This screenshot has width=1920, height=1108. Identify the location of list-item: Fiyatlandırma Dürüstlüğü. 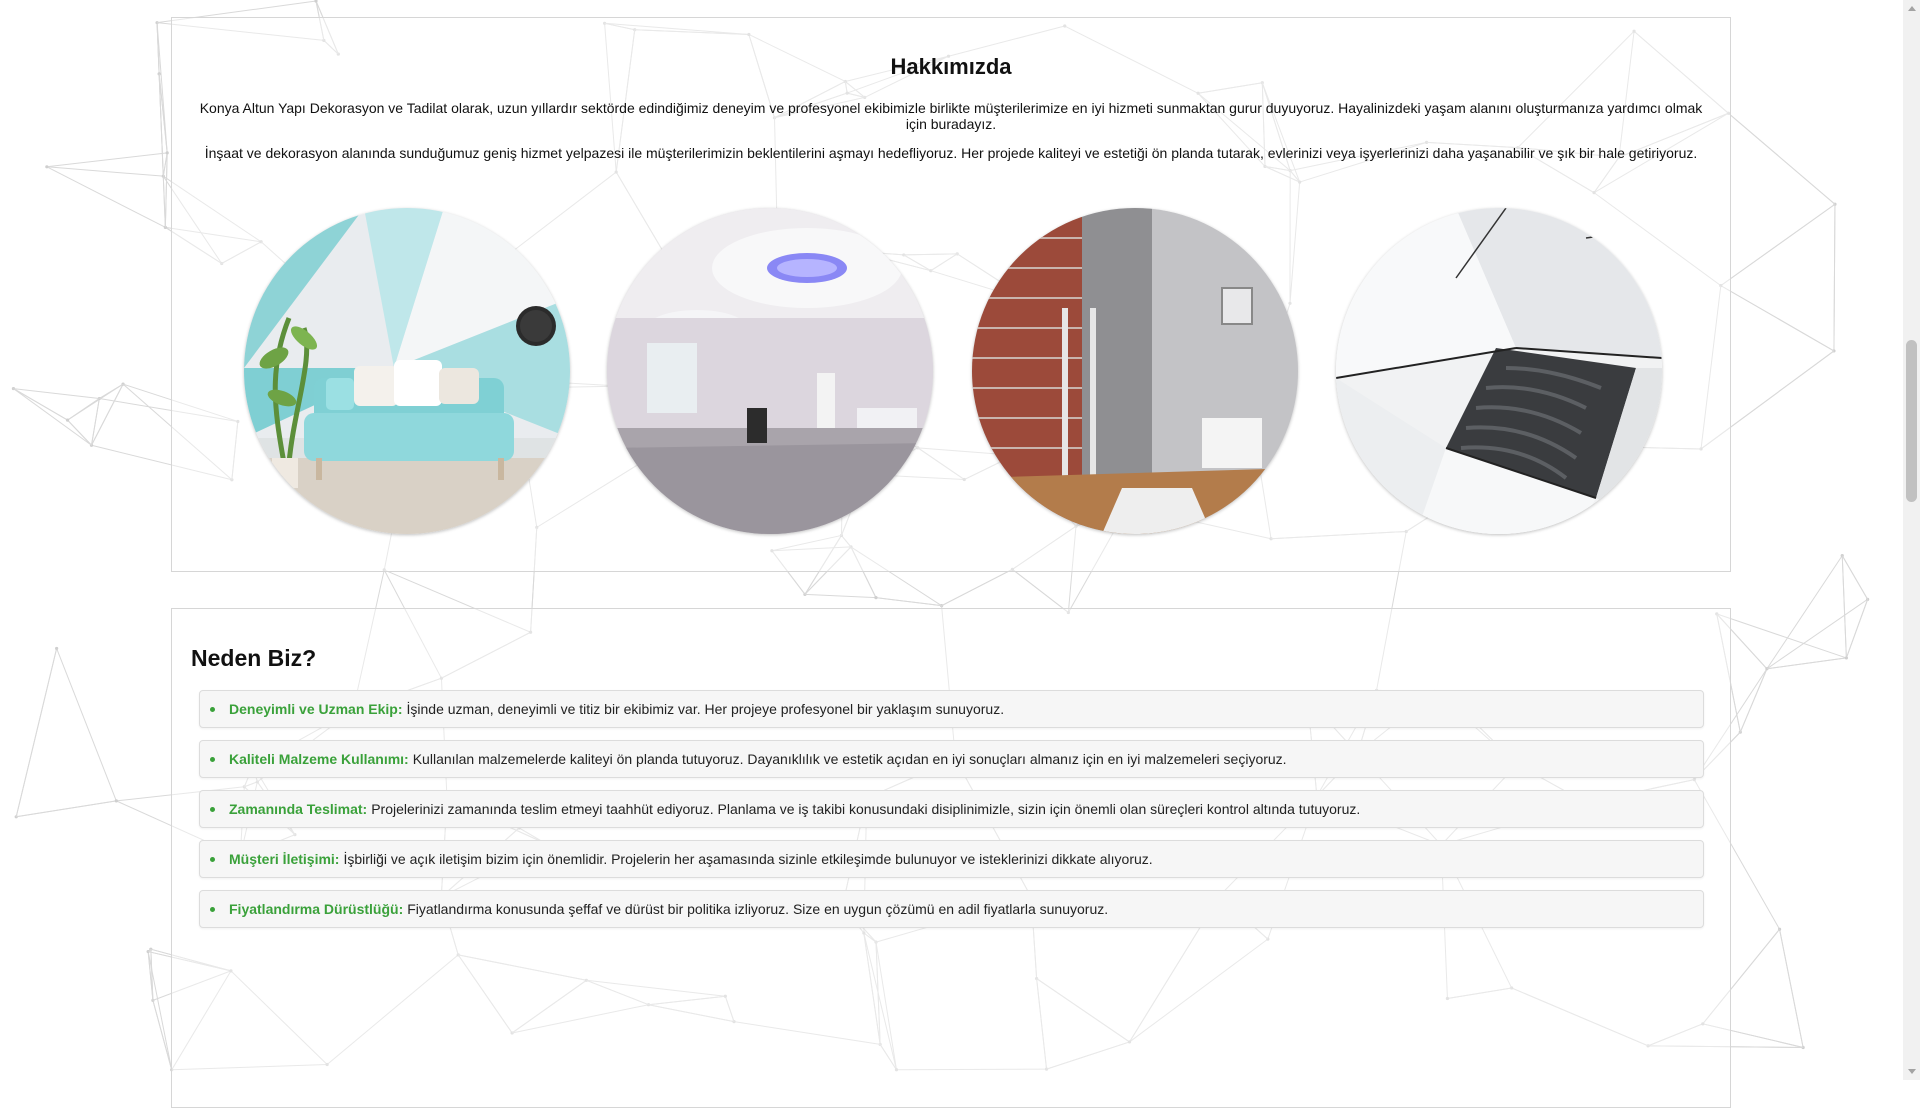
(951, 909).